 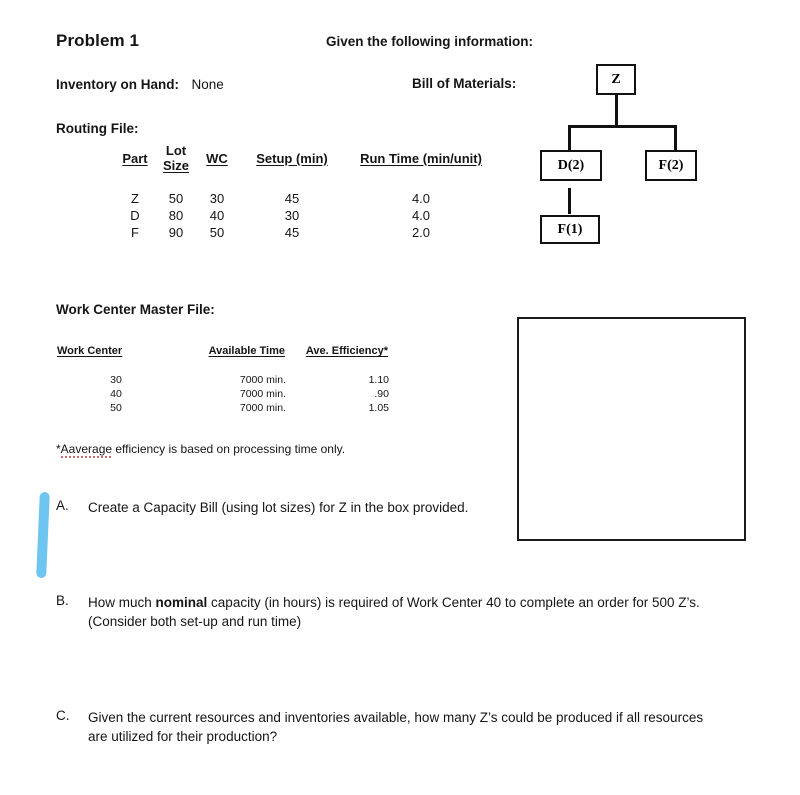 What do you see at coordinates (569, 138) in the screenshot?
I see `bom-connector-left-vertical` at bounding box center [569, 138].